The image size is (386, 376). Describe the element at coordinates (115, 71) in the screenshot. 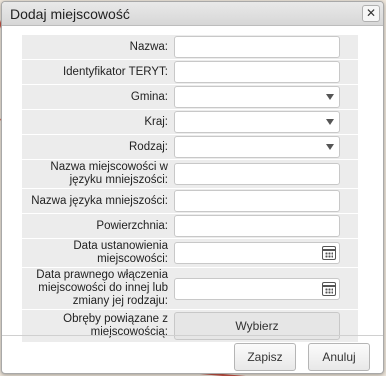

I see `label-teryt: Identyfikator TERYT:` at that location.